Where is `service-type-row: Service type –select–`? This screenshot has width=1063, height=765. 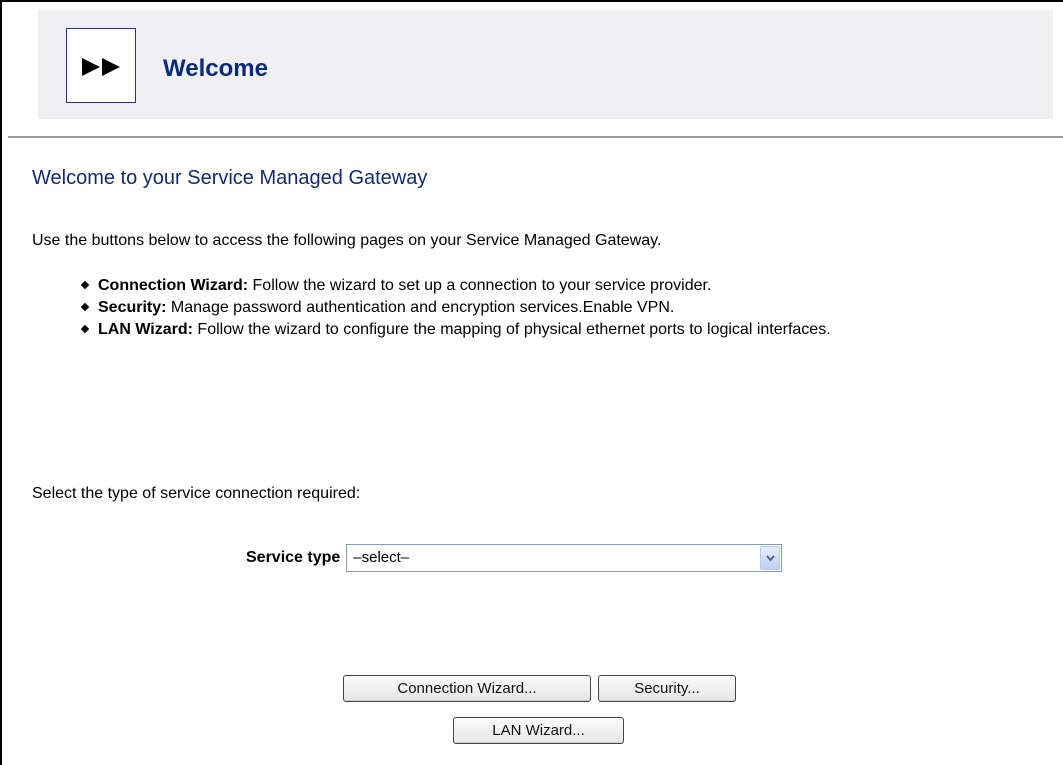 service-type-row: Service type –select– is located at coordinates (514, 558).